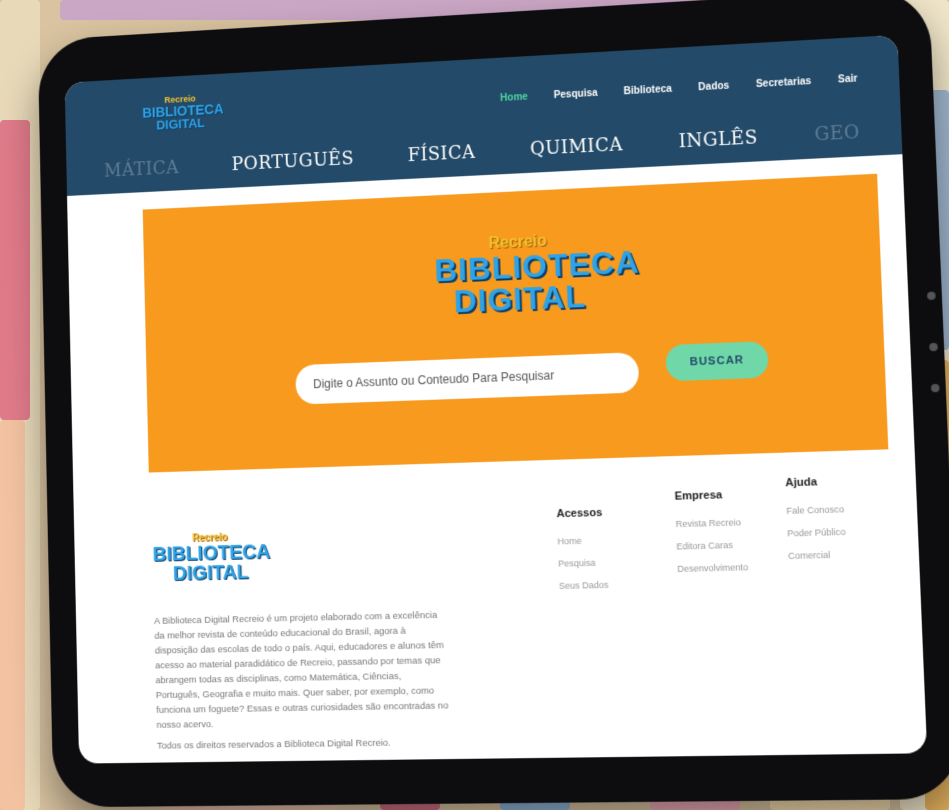 The image size is (949, 810). Describe the element at coordinates (292, 161) in the screenshot. I see `subject-portugues: PORTUGUÊS` at that location.